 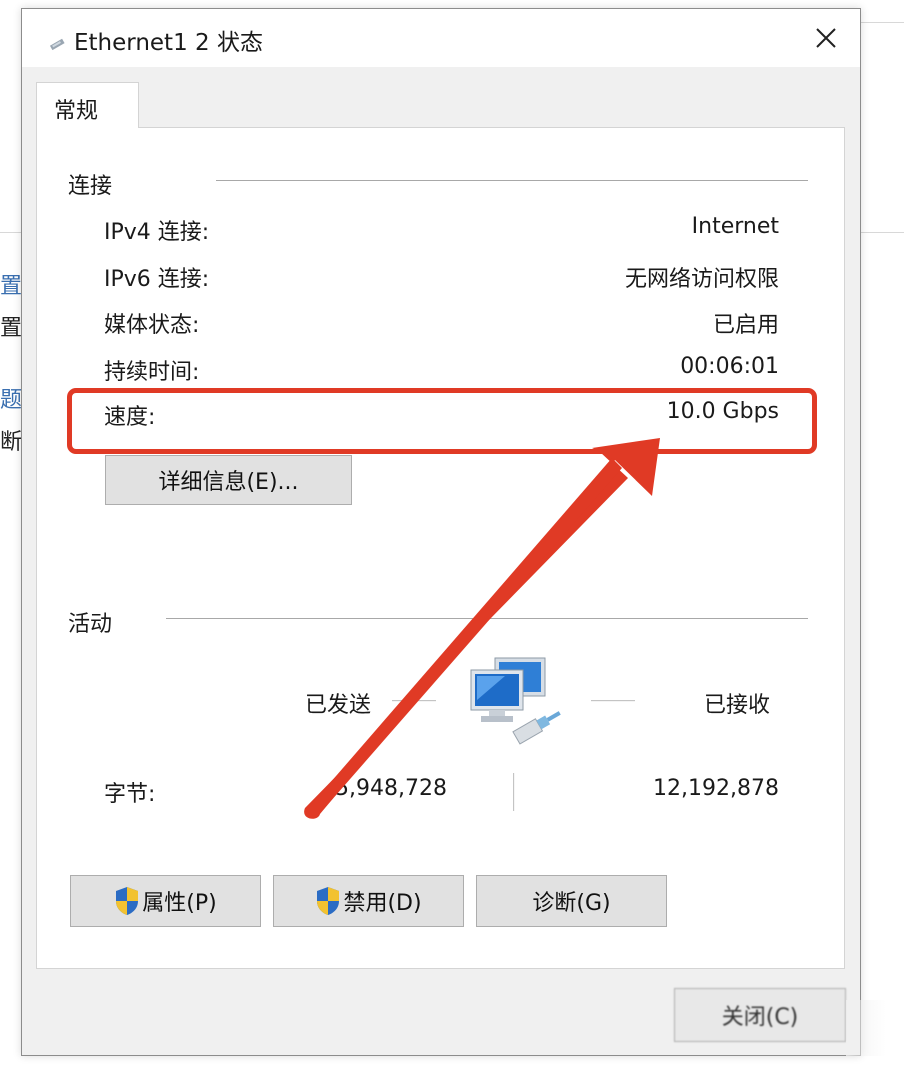 I want to click on bytes-divider, so click(x=514, y=792).